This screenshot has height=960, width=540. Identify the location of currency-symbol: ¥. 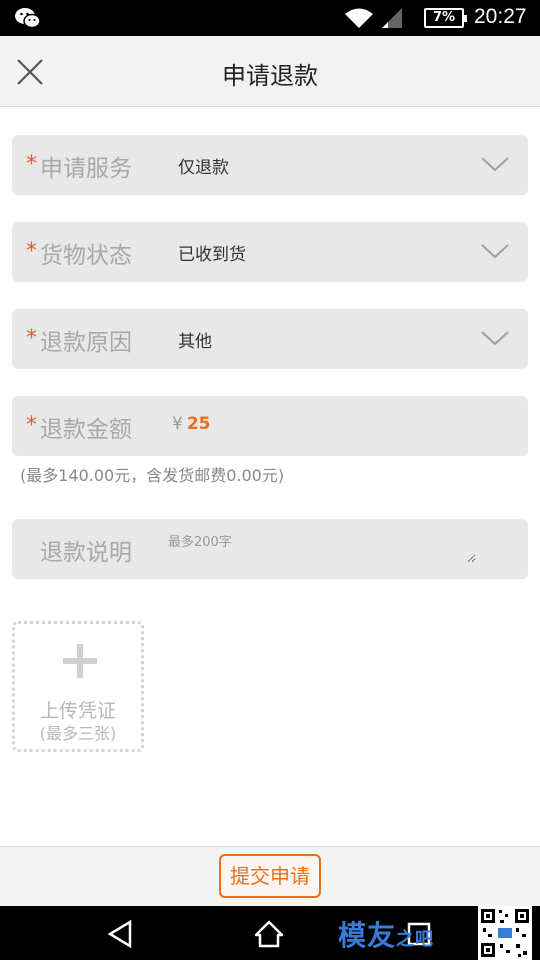
(177, 424).